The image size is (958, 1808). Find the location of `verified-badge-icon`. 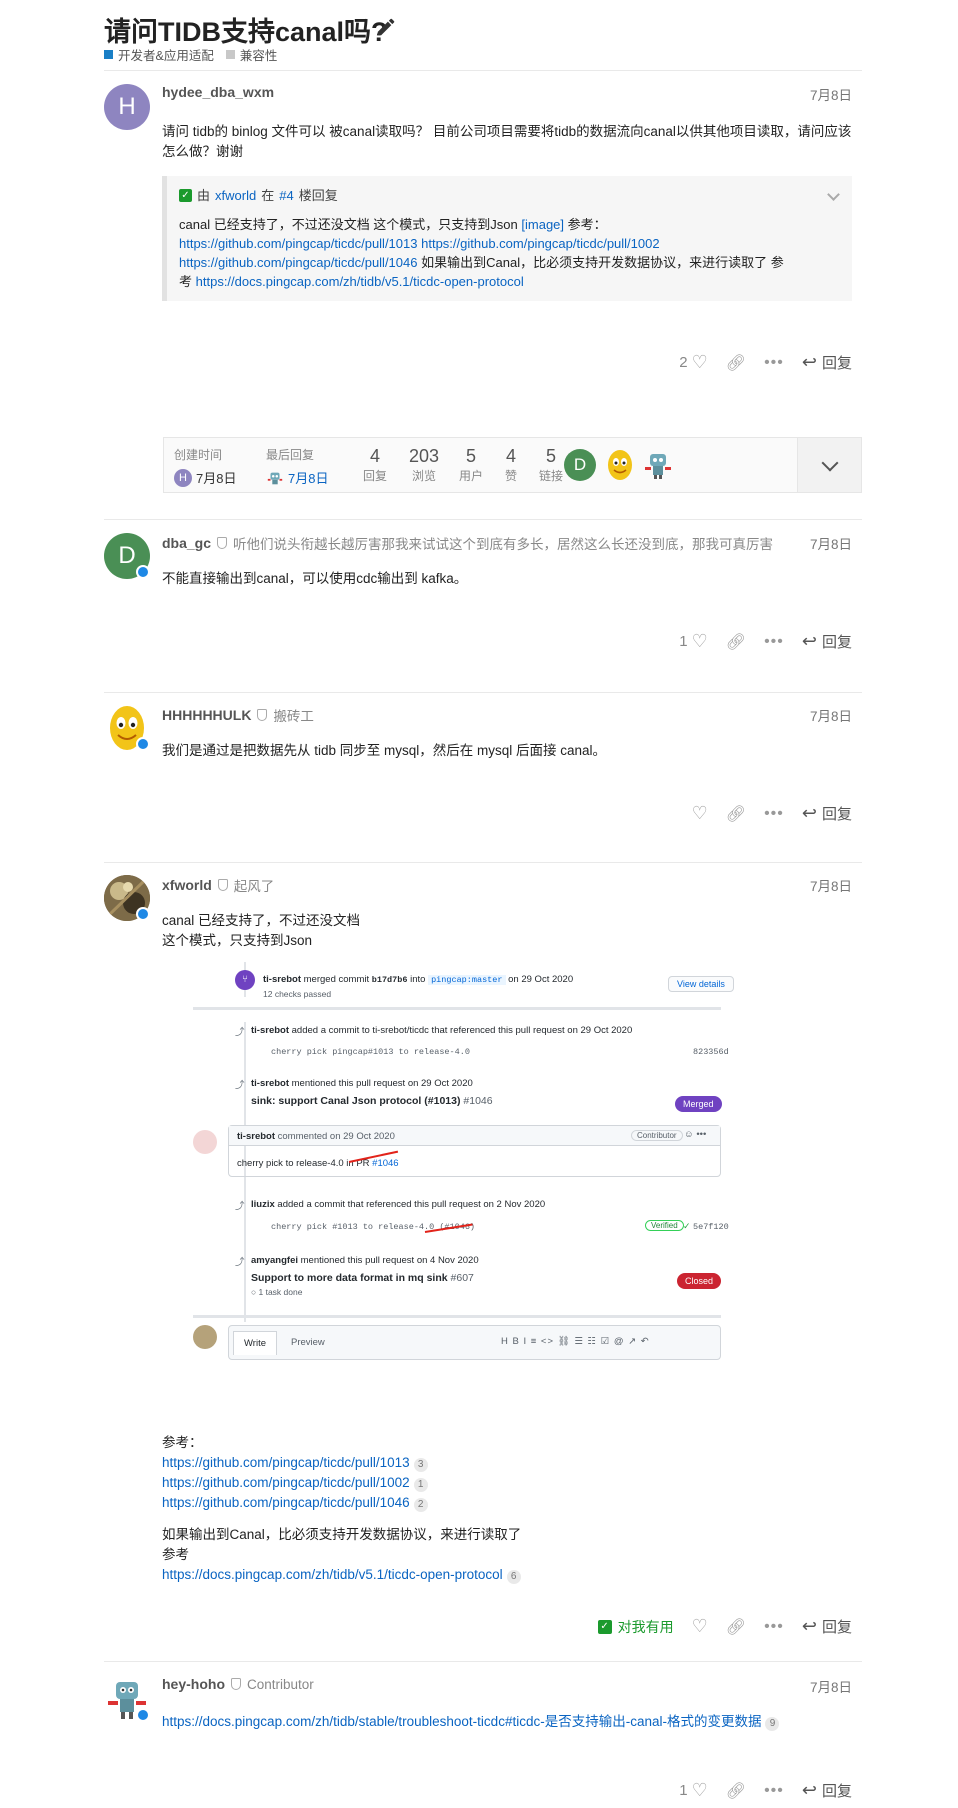

verified-badge-icon is located at coordinates (143, 572).